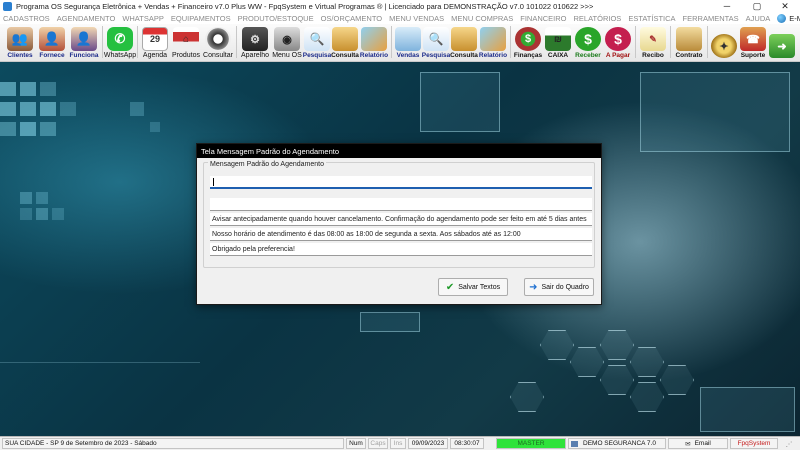  I want to click on toolbar-a-pagar-button: $ A Pagar, so click(618, 42).